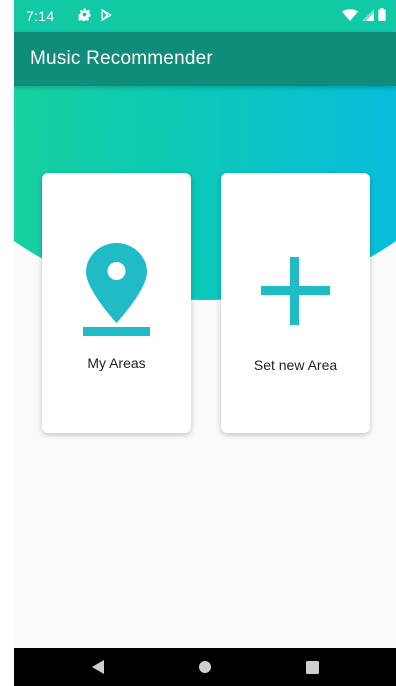 The height and width of the screenshot is (686, 396). Describe the element at coordinates (121, 58) in the screenshot. I see `app-title: Music Recommender` at that location.